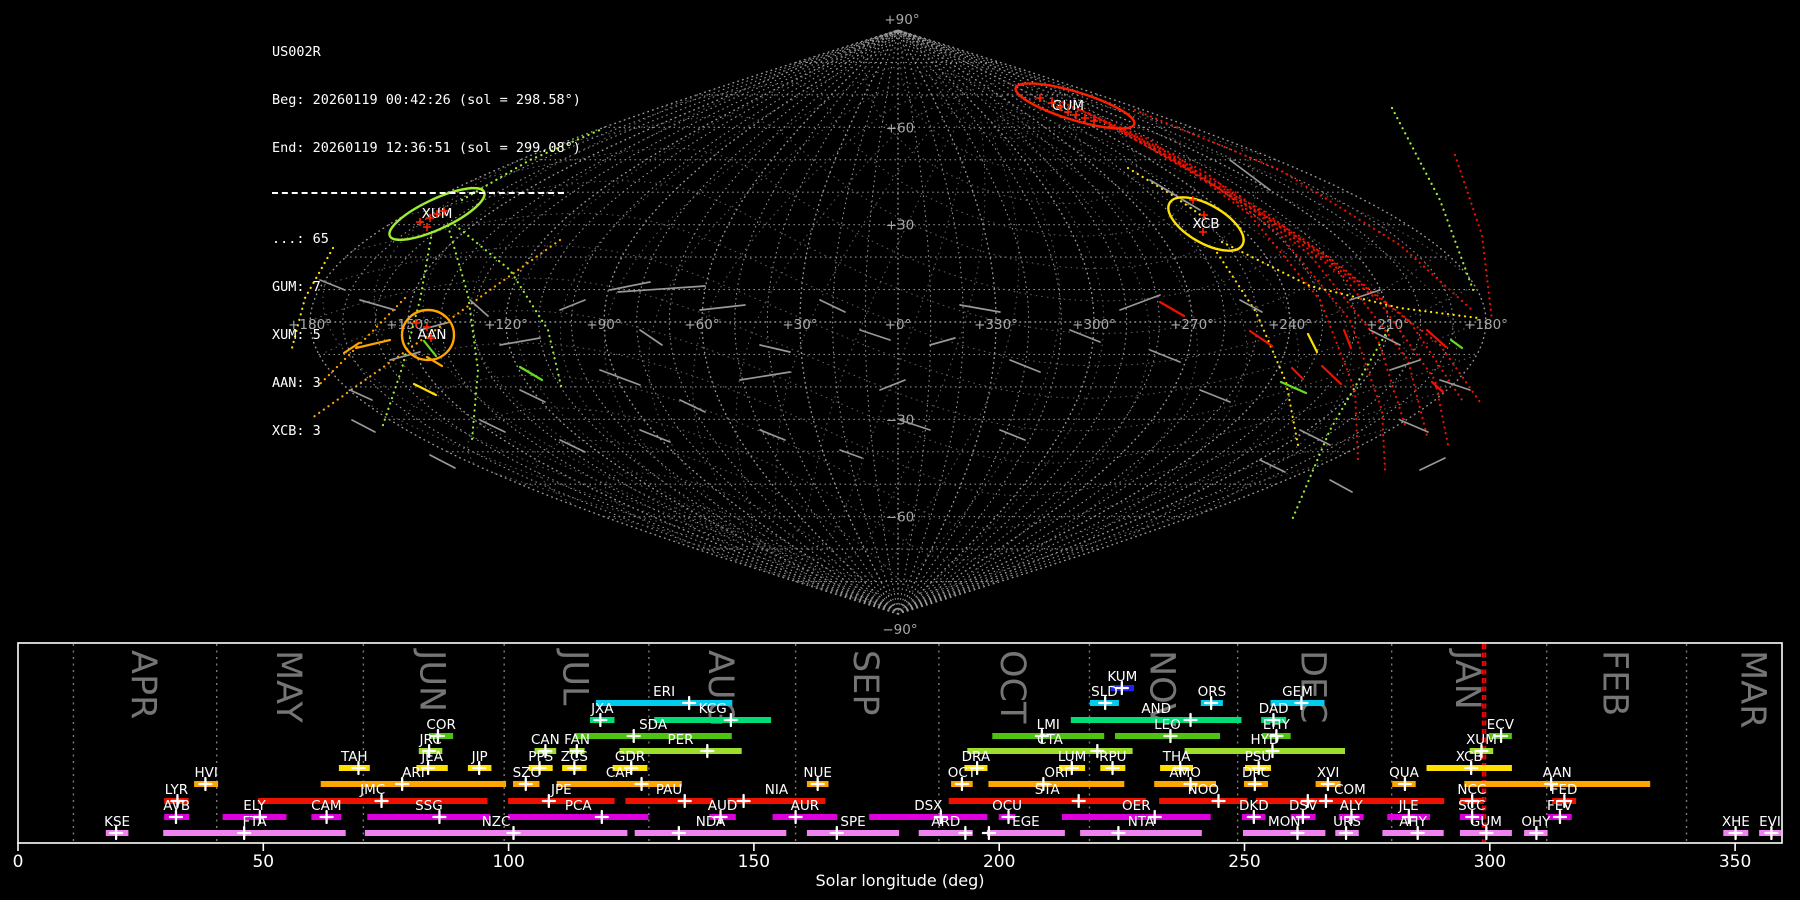 Image resolution: width=1800 pixels, height=900 pixels. I want to click on shower-label-dsx: DSX, so click(928, 806).